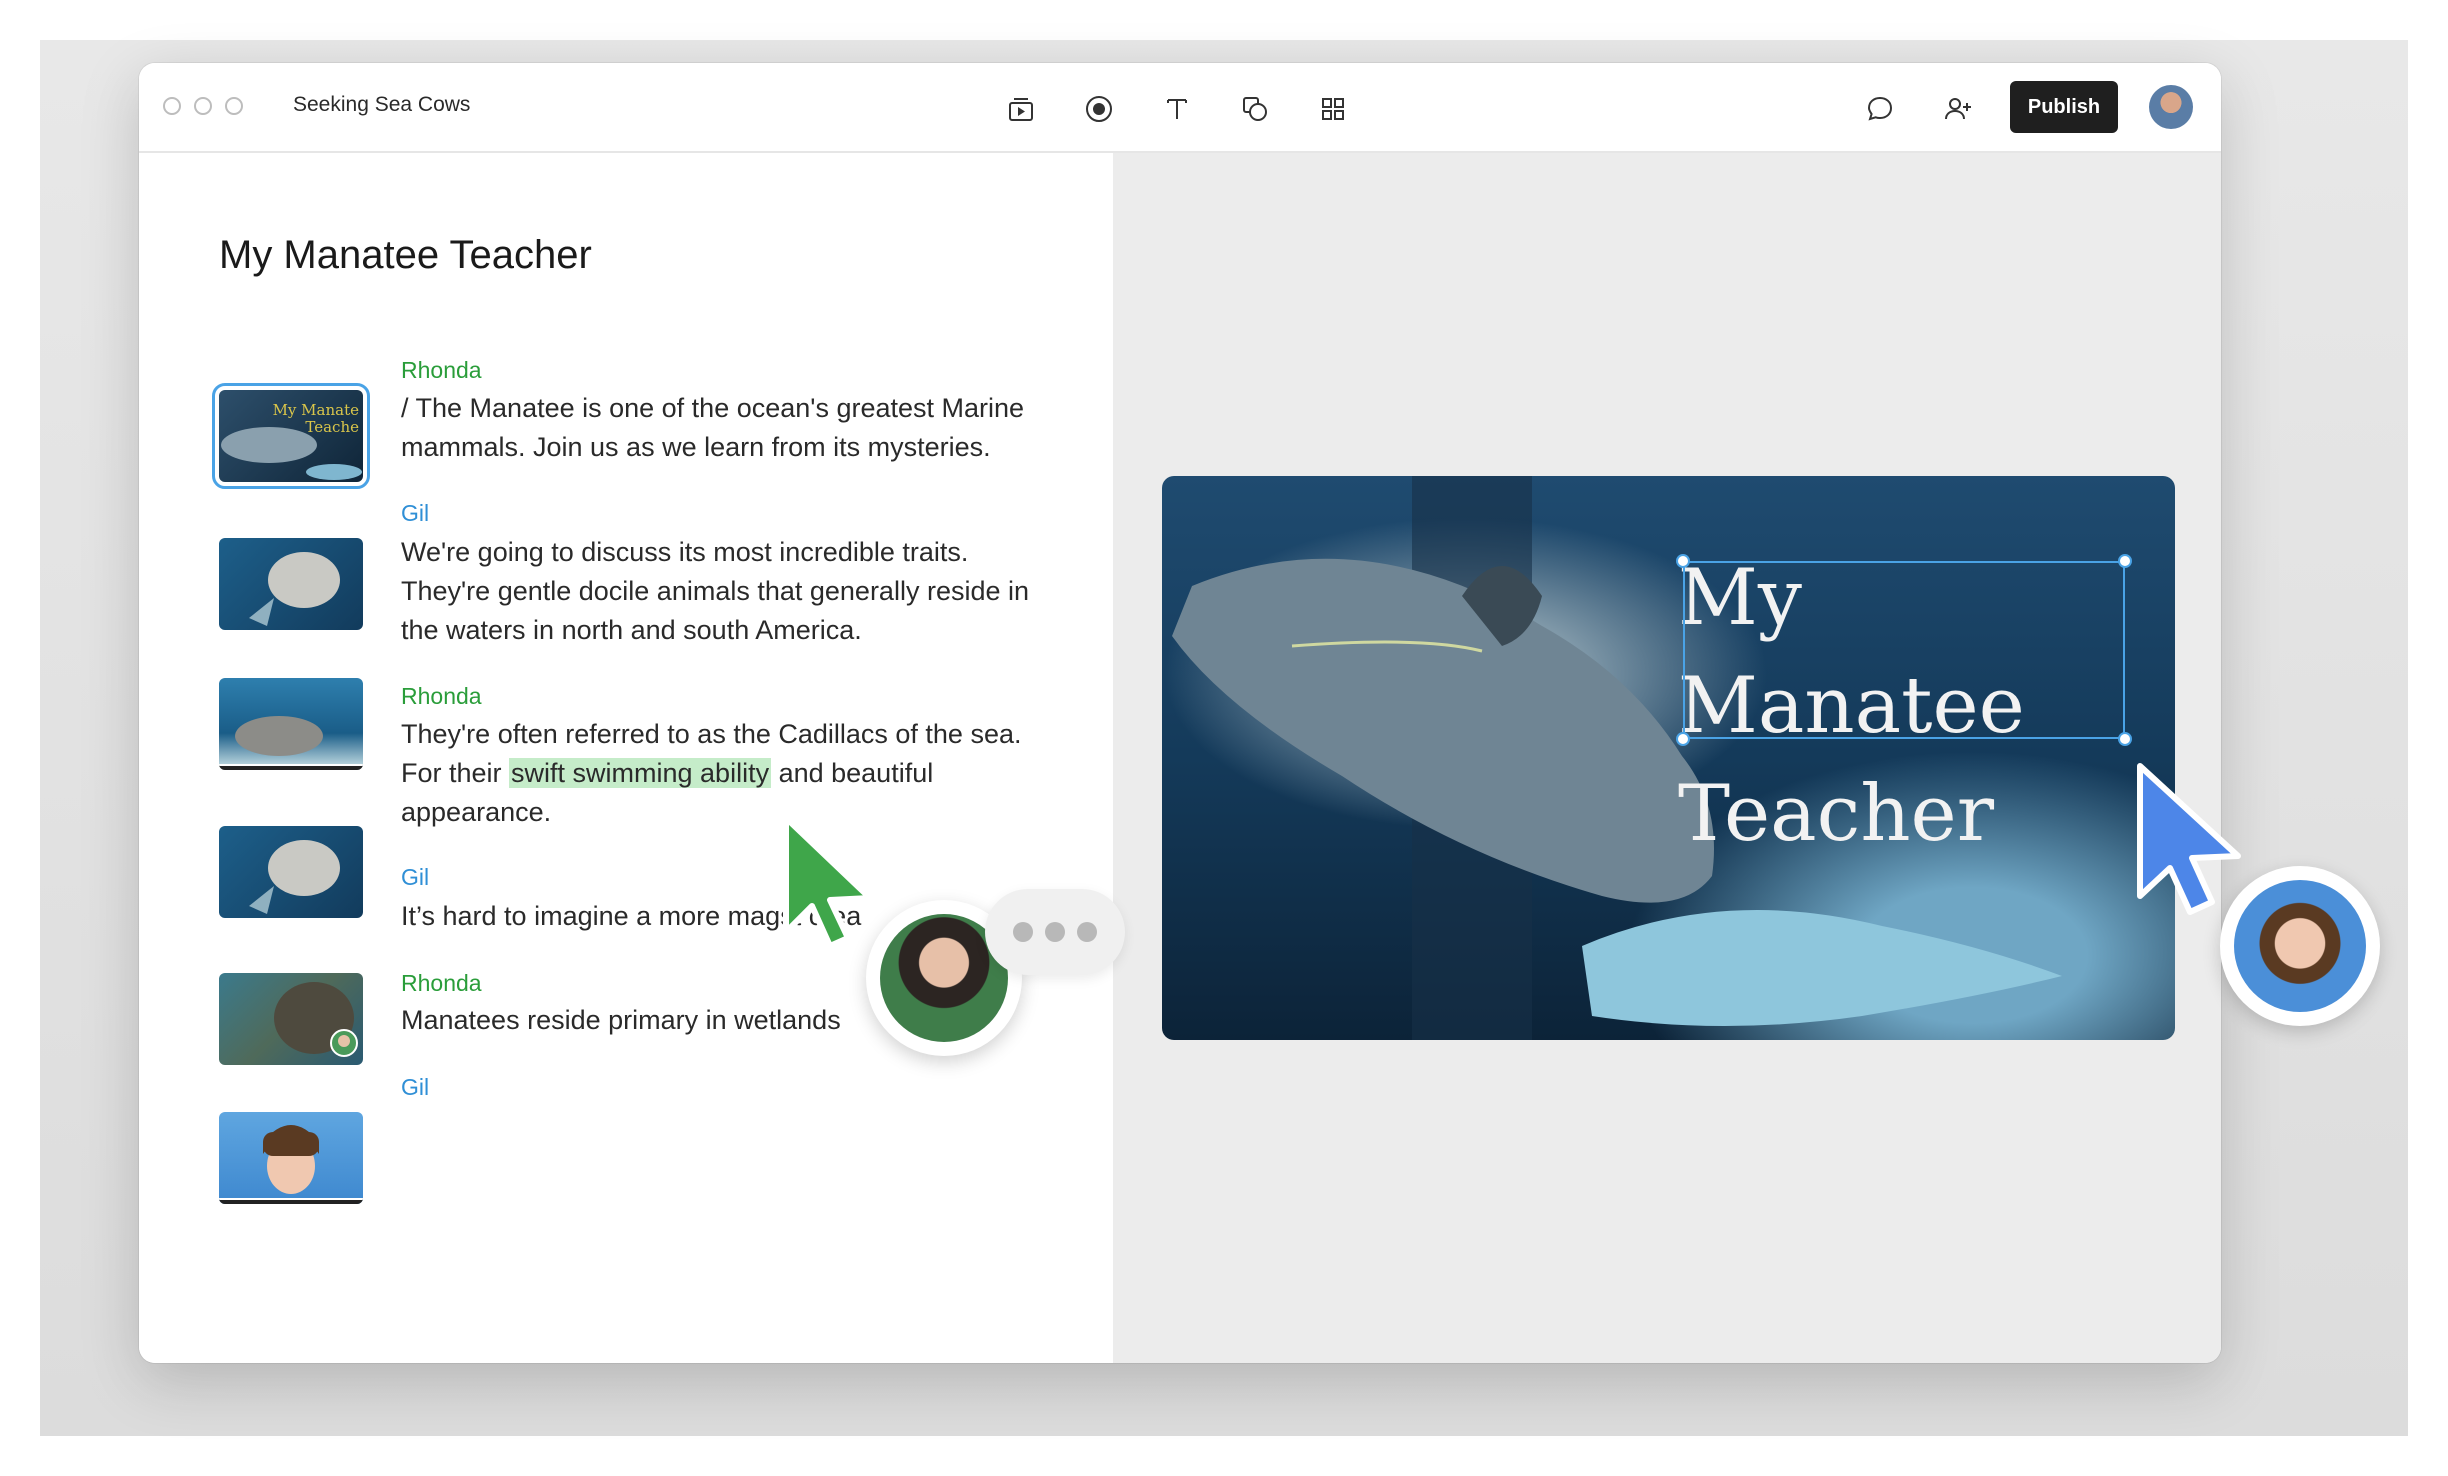 Image resolution: width=2448 pixels, height=1476 pixels. What do you see at coordinates (405, 255) in the screenshot?
I see `script-title: My Manatee Teacher` at bounding box center [405, 255].